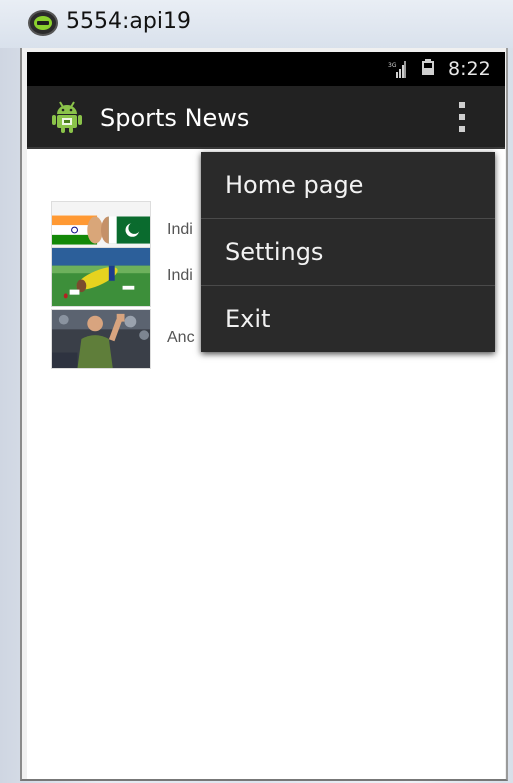 This screenshot has width=513, height=783. Describe the element at coordinates (392, 65) in the screenshot. I see `svg-text: 3G` at that location.